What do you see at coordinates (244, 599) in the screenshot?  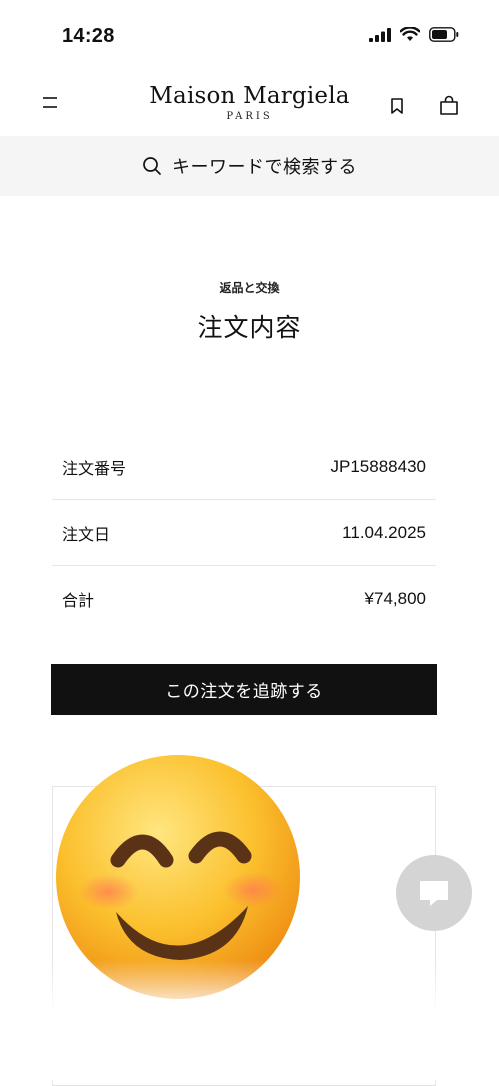 I see `order-total-row: 合計 ¥74,800` at bounding box center [244, 599].